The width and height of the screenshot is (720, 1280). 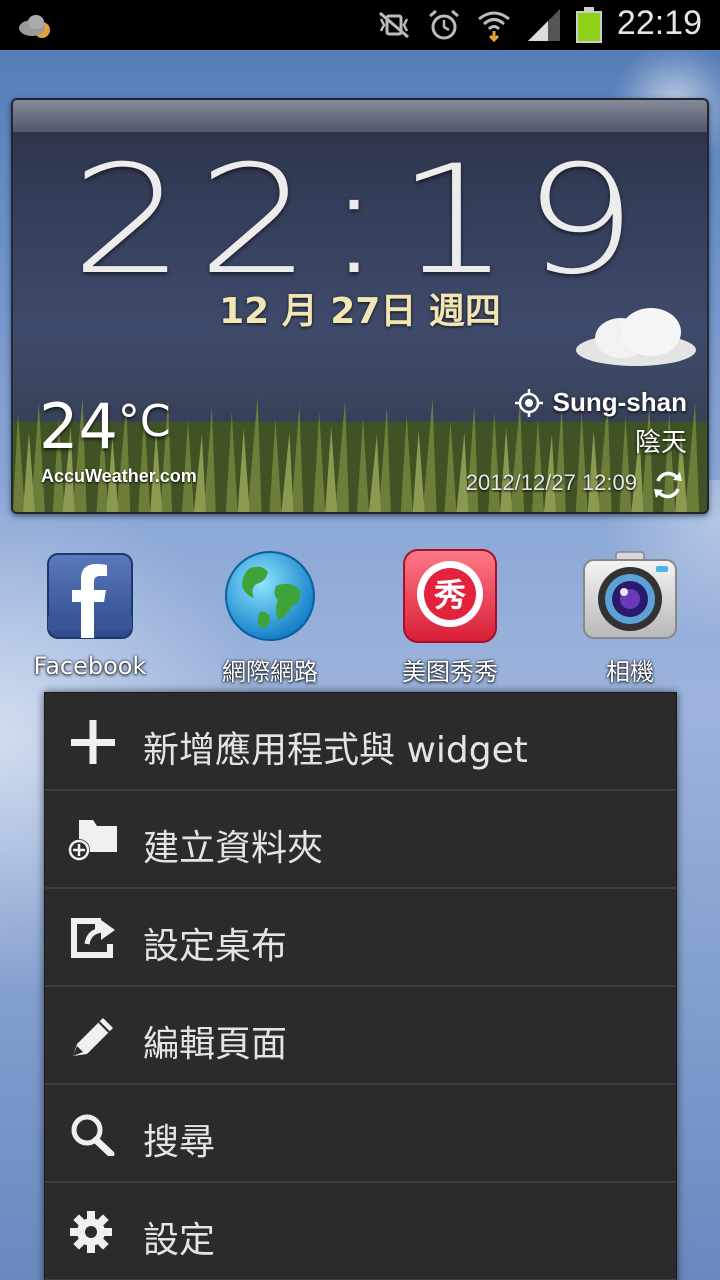 What do you see at coordinates (144, 421) in the screenshot?
I see `temperature-unit: °C` at bounding box center [144, 421].